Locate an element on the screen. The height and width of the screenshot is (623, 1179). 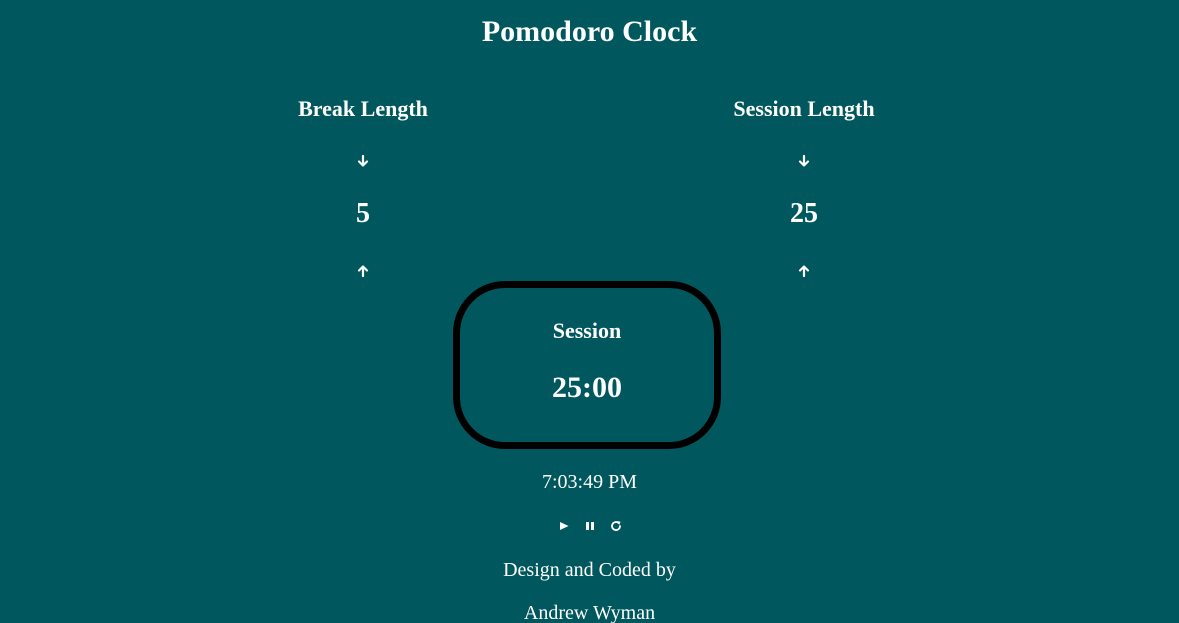
break-length-value: 5 is located at coordinates (363, 213).